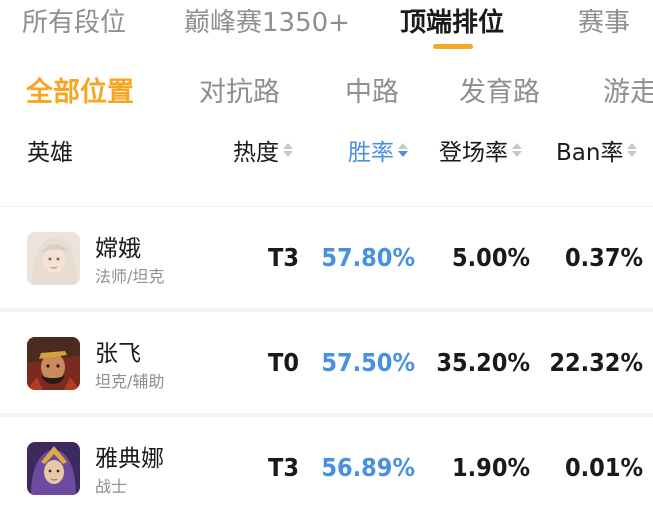 This screenshot has height=518, width=653. Describe the element at coordinates (239, 89) in the screenshot. I see `tab-clash-lane: 对抗路` at that location.